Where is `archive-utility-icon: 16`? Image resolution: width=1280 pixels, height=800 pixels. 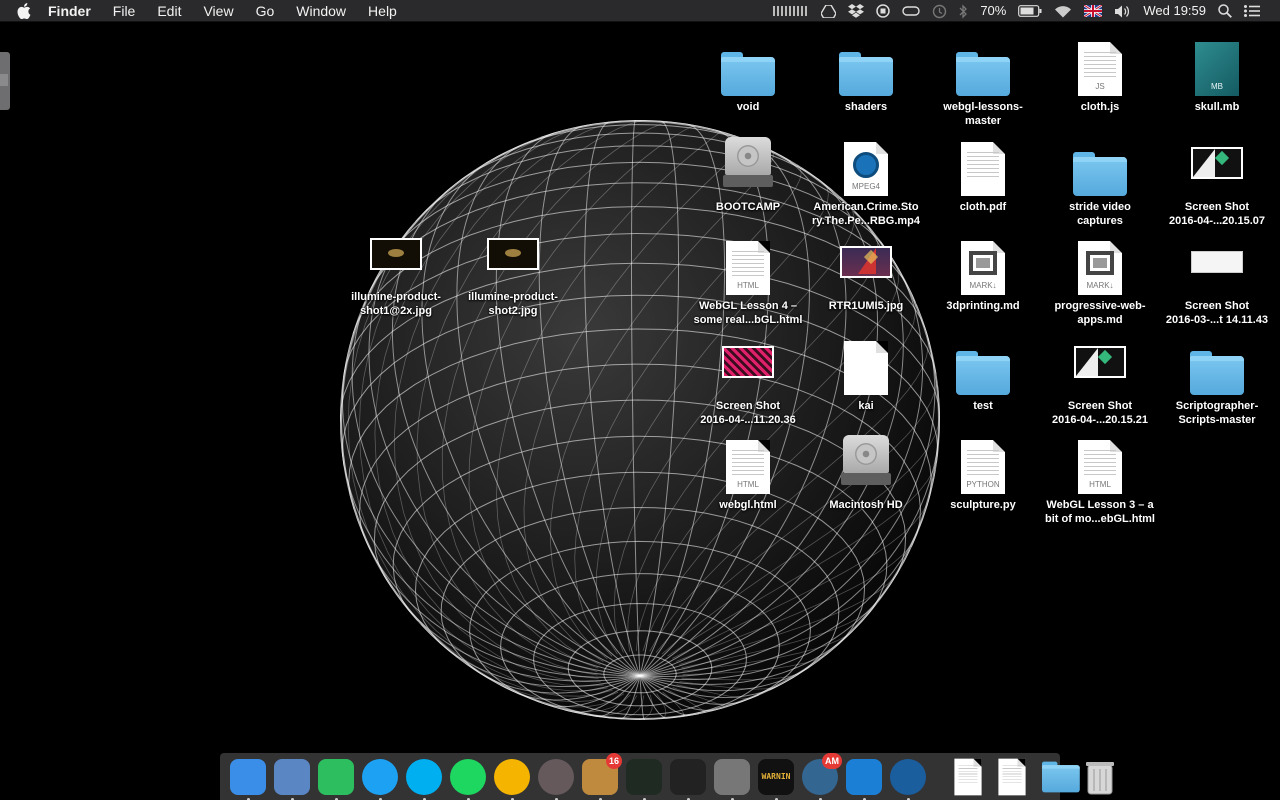
archive-utility-icon: 16 is located at coordinates (601, 776).